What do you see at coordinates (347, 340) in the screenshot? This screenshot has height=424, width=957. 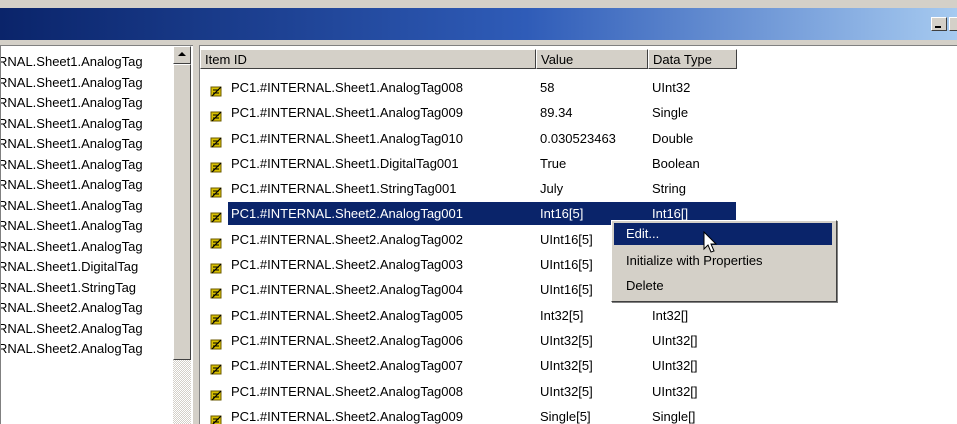 I see `cell-item-id: PC1.#INTERNAL.Sheet2.AnalogTag006` at bounding box center [347, 340].